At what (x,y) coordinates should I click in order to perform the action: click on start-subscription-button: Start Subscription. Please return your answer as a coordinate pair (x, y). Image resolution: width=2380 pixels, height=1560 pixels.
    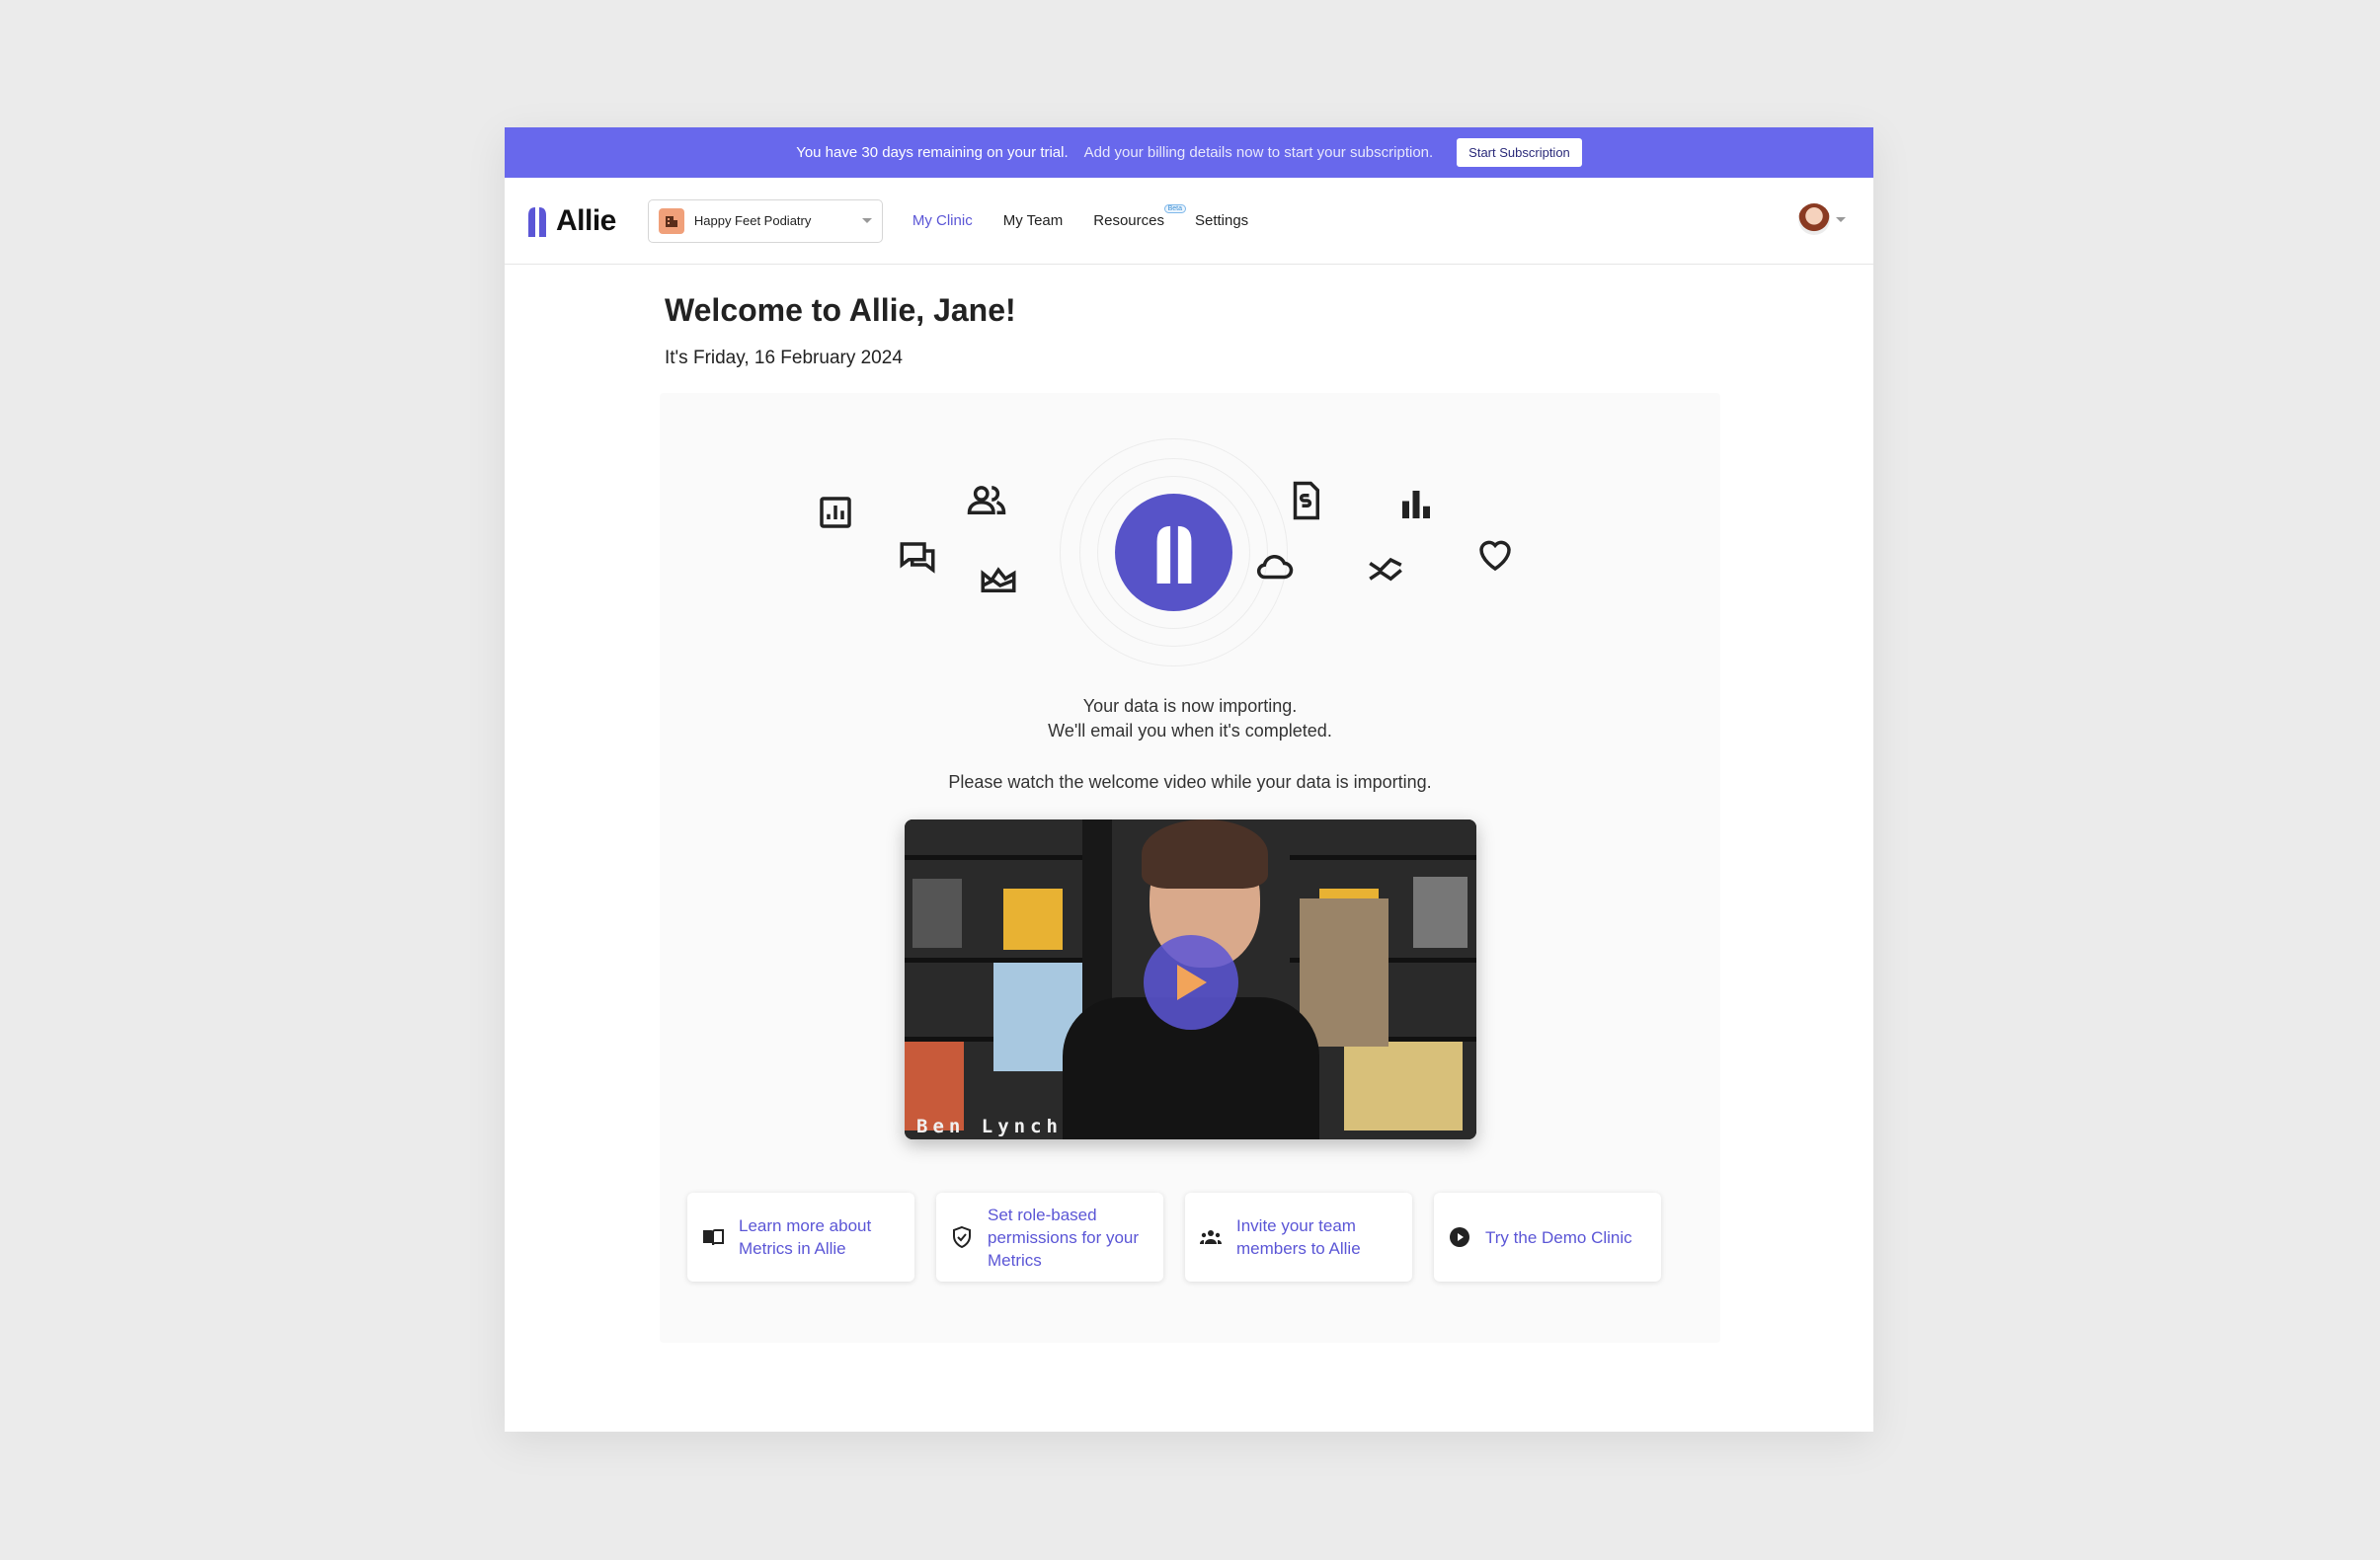
    Looking at the image, I should click on (1519, 152).